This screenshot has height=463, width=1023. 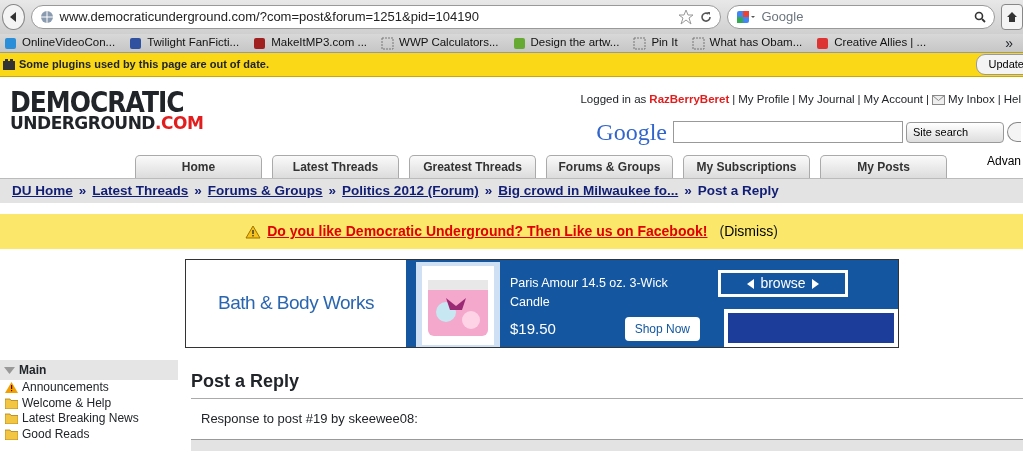 What do you see at coordinates (860, 17) in the screenshot?
I see `search-field: Google` at bounding box center [860, 17].